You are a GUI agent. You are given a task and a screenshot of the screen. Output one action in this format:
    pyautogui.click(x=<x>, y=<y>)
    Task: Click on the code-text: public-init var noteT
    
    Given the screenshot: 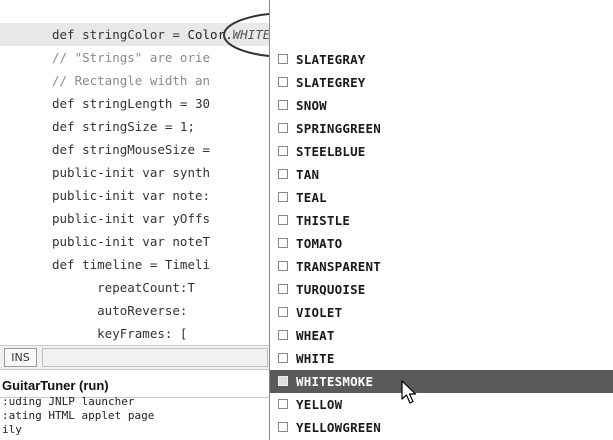 What is the action you would take?
    pyautogui.click(x=131, y=241)
    